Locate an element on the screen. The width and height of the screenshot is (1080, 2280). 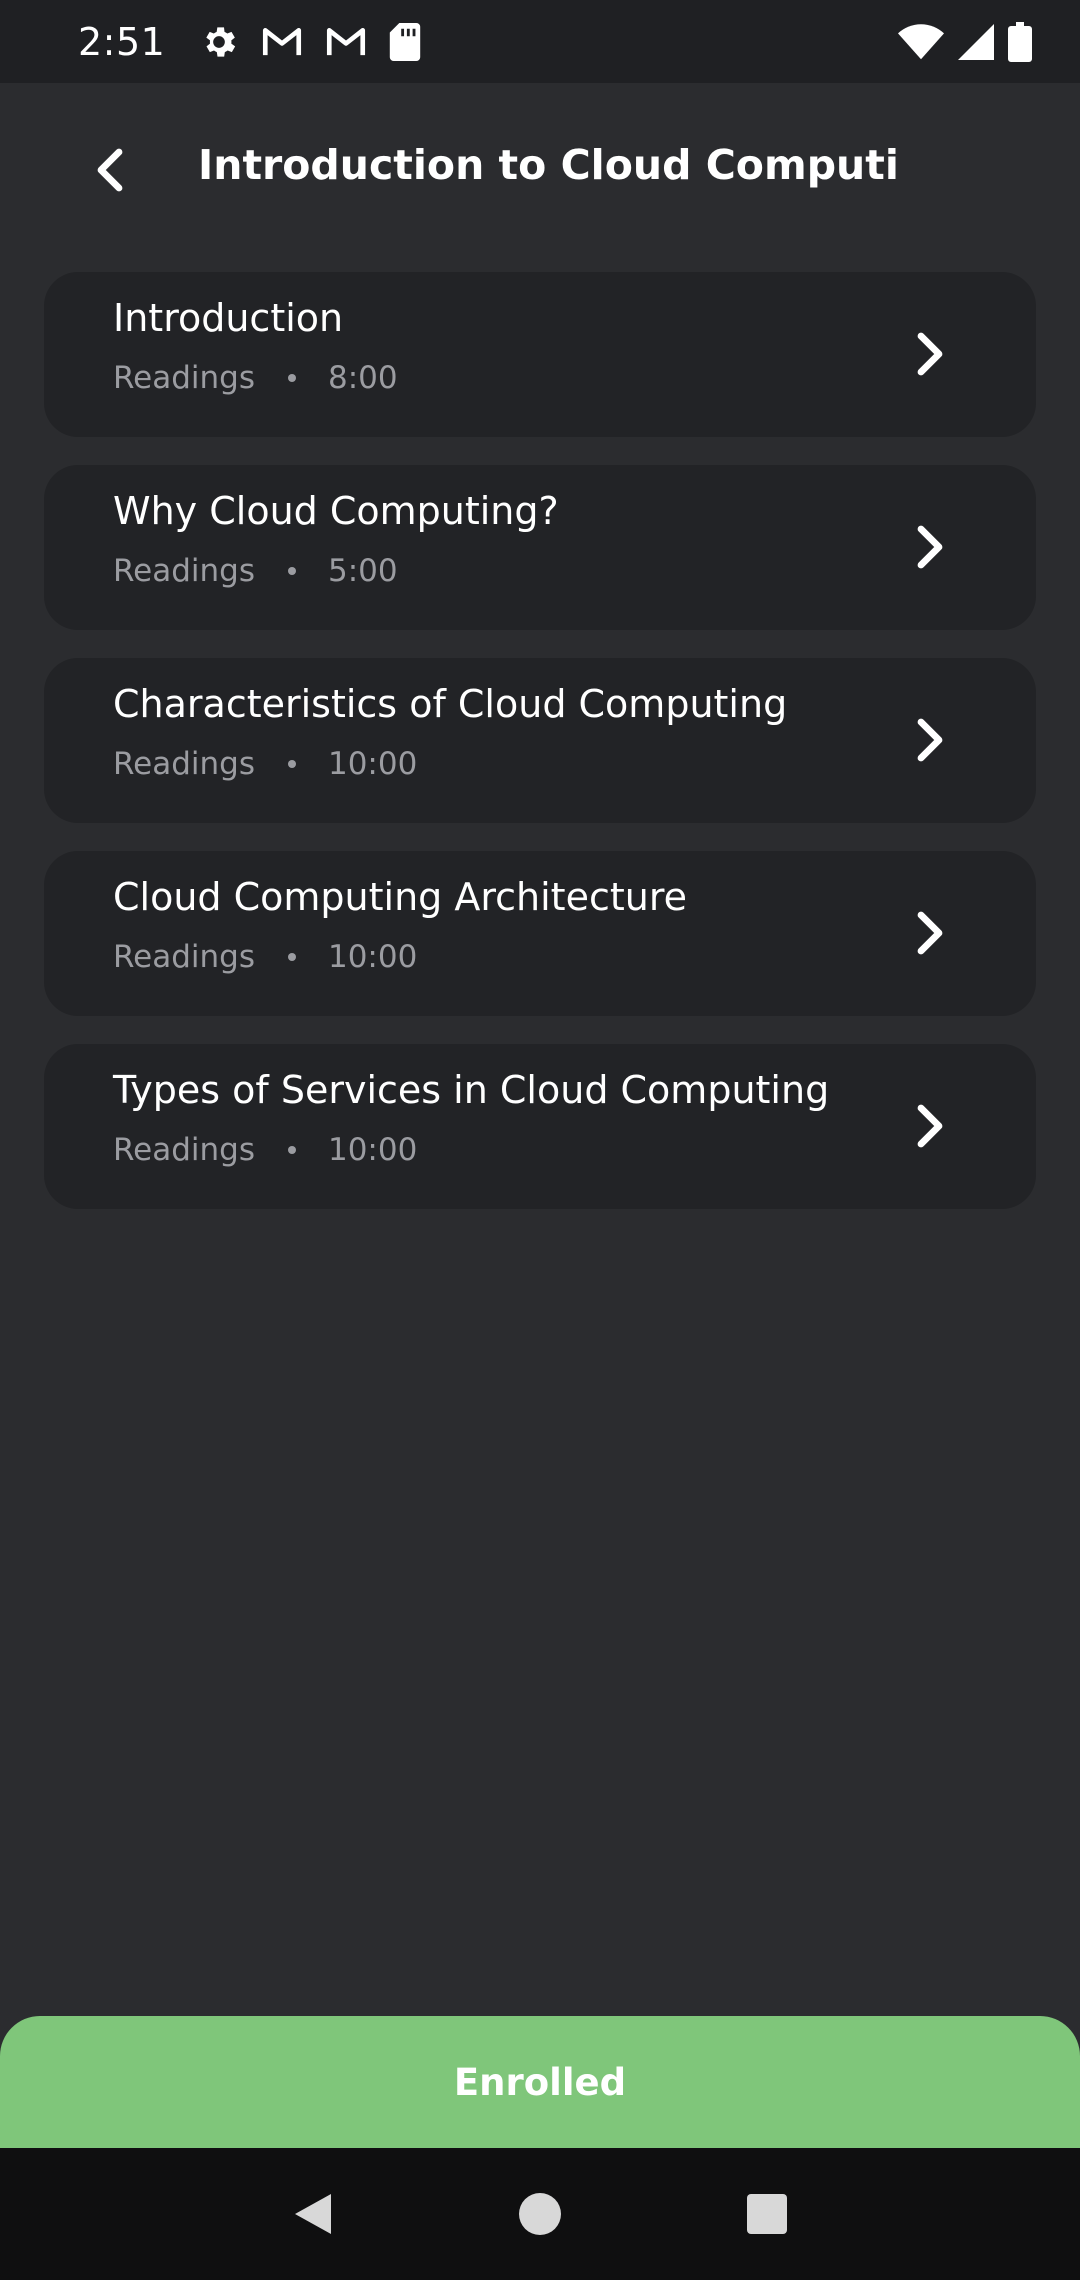
chevron-left-icon is located at coordinates (110, 170).